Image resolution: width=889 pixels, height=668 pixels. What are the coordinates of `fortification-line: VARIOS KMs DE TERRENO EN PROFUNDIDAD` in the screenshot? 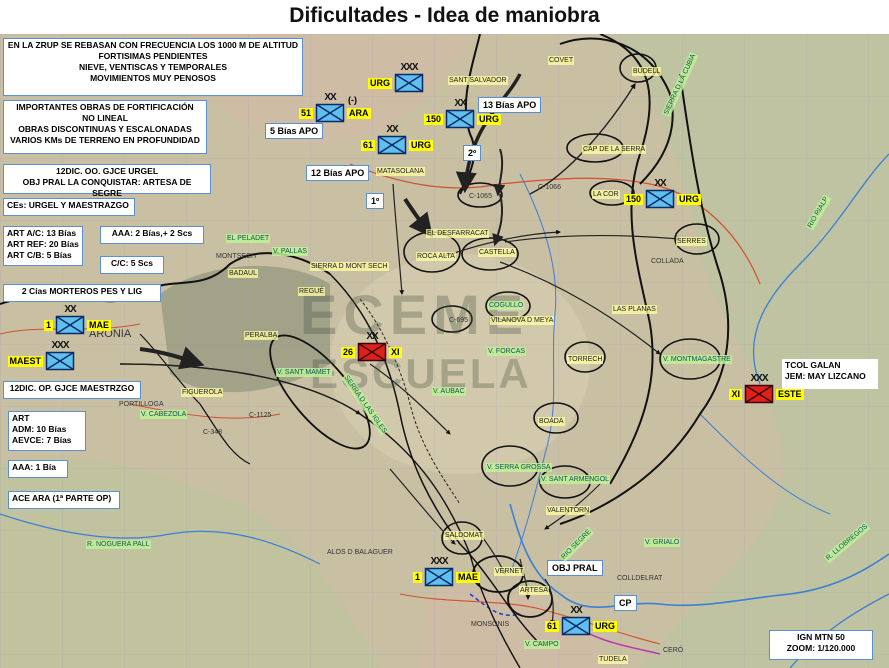 It's located at (105, 140).